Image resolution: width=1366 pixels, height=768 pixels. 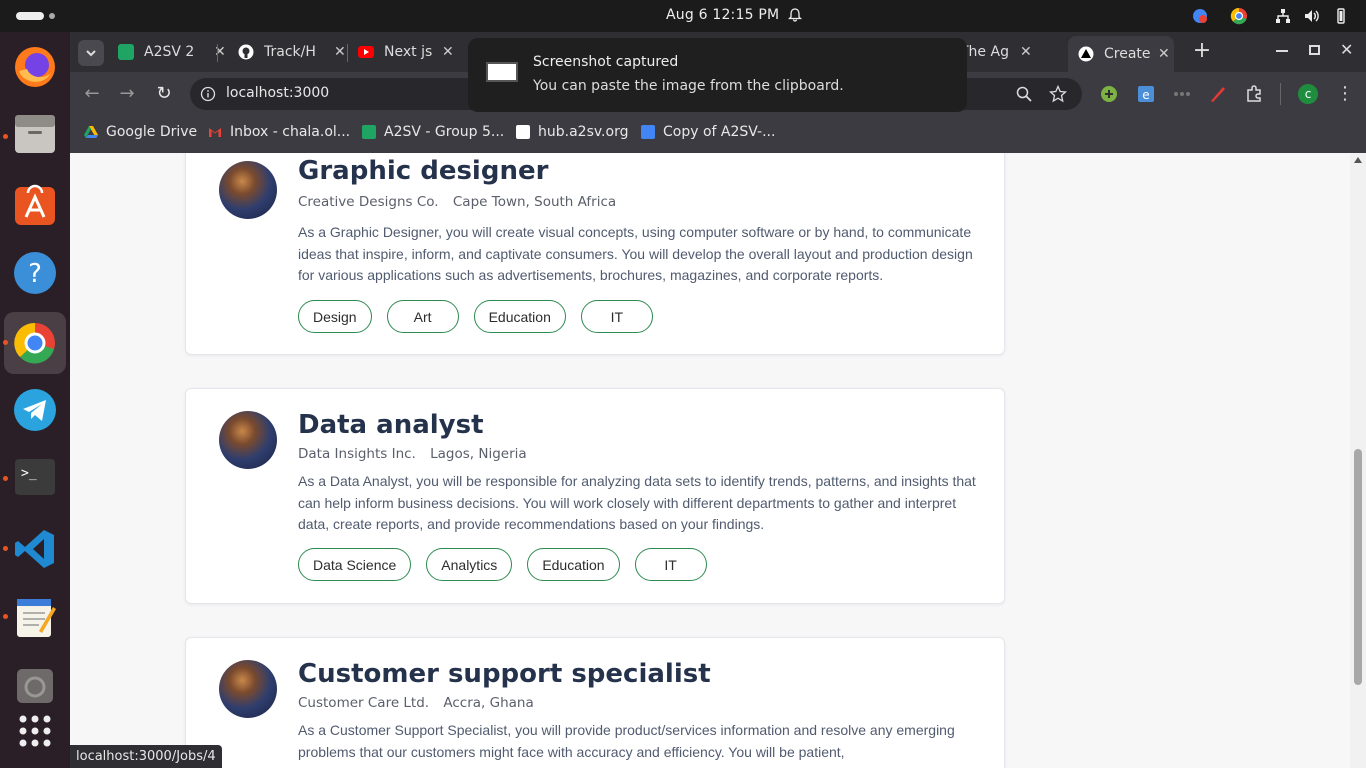 I want to click on job-title: Customer support specialist, so click(x=504, y=674).